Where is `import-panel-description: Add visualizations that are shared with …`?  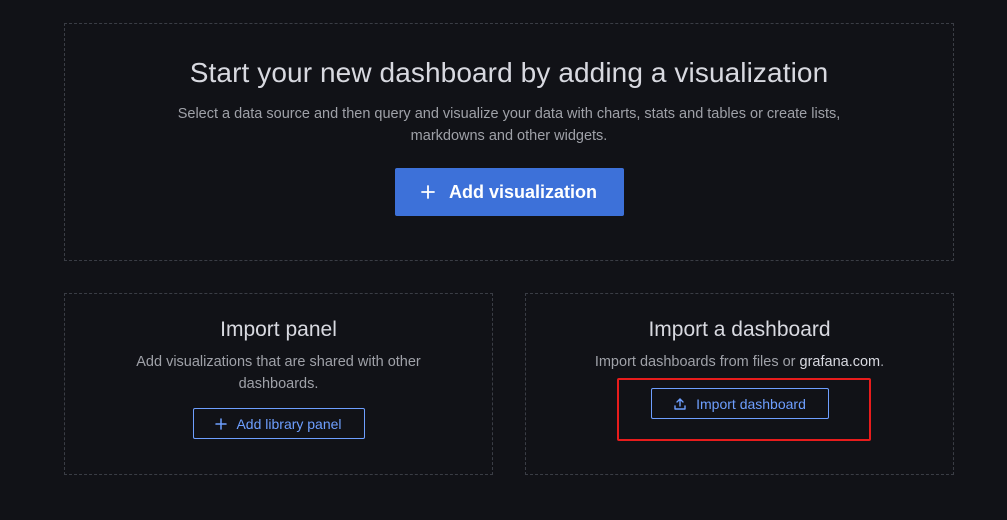
import-panel-description: Add visualizations that are shared with … is located at coordinates (278, 373).